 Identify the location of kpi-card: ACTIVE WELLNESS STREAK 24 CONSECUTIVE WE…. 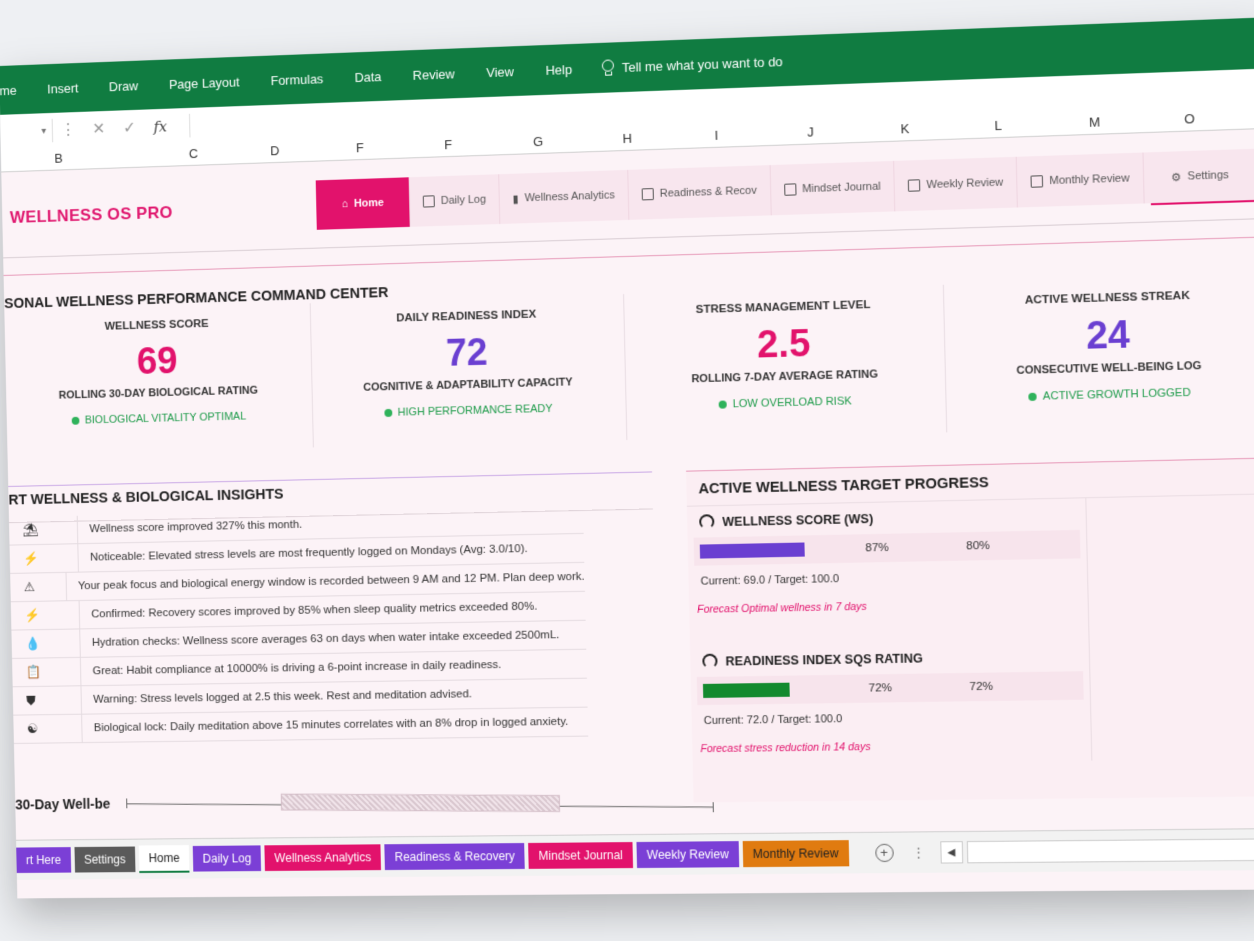
(1099, 353).